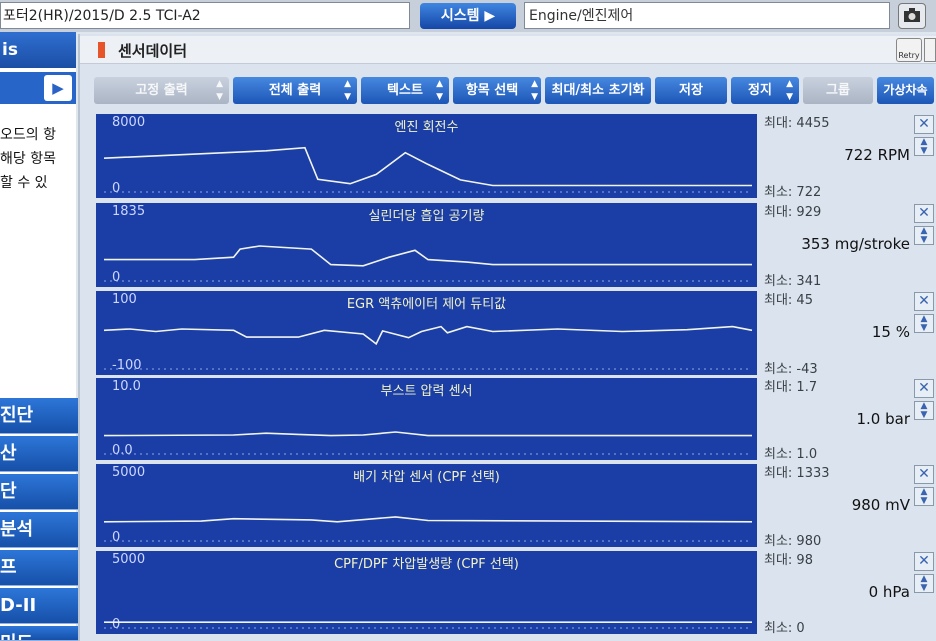  Describe the element at coordinates (883, 419) in the screenshot. I see `sensor-current-value: 1.0 bar` at that location.